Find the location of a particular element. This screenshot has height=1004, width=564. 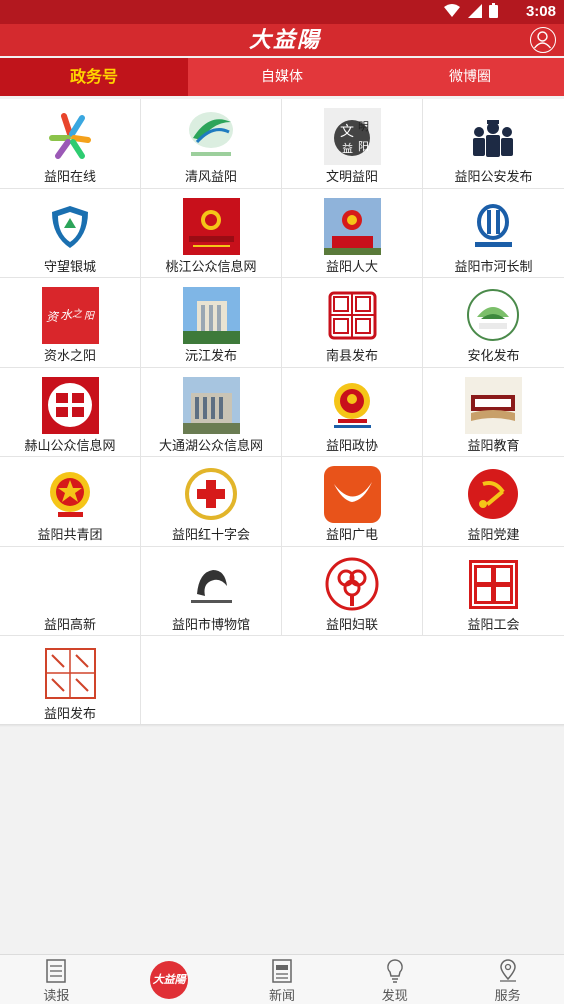

account-item: 益阳党建 is located at coordinates (493, 502).